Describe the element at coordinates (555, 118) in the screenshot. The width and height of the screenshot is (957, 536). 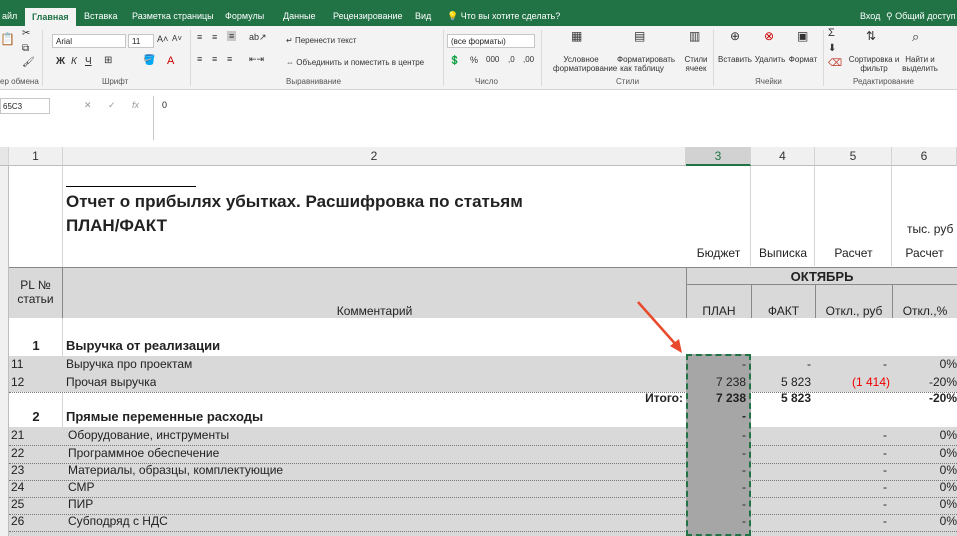
I see `formula-input: 0` at that location.